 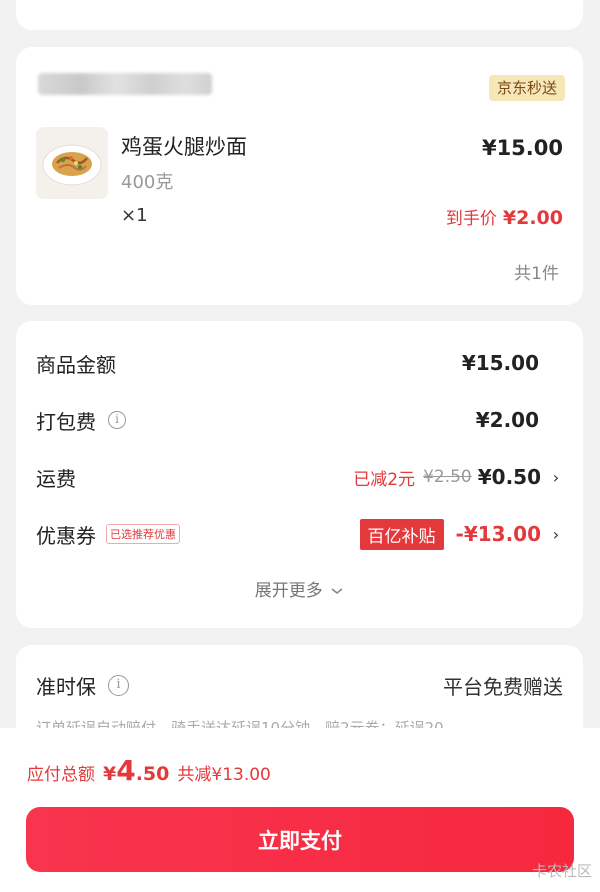 What do you see at coordinates (152, 774) in the screenshot?
I see `total-decimal: .50` at bounding box center [152, 774].